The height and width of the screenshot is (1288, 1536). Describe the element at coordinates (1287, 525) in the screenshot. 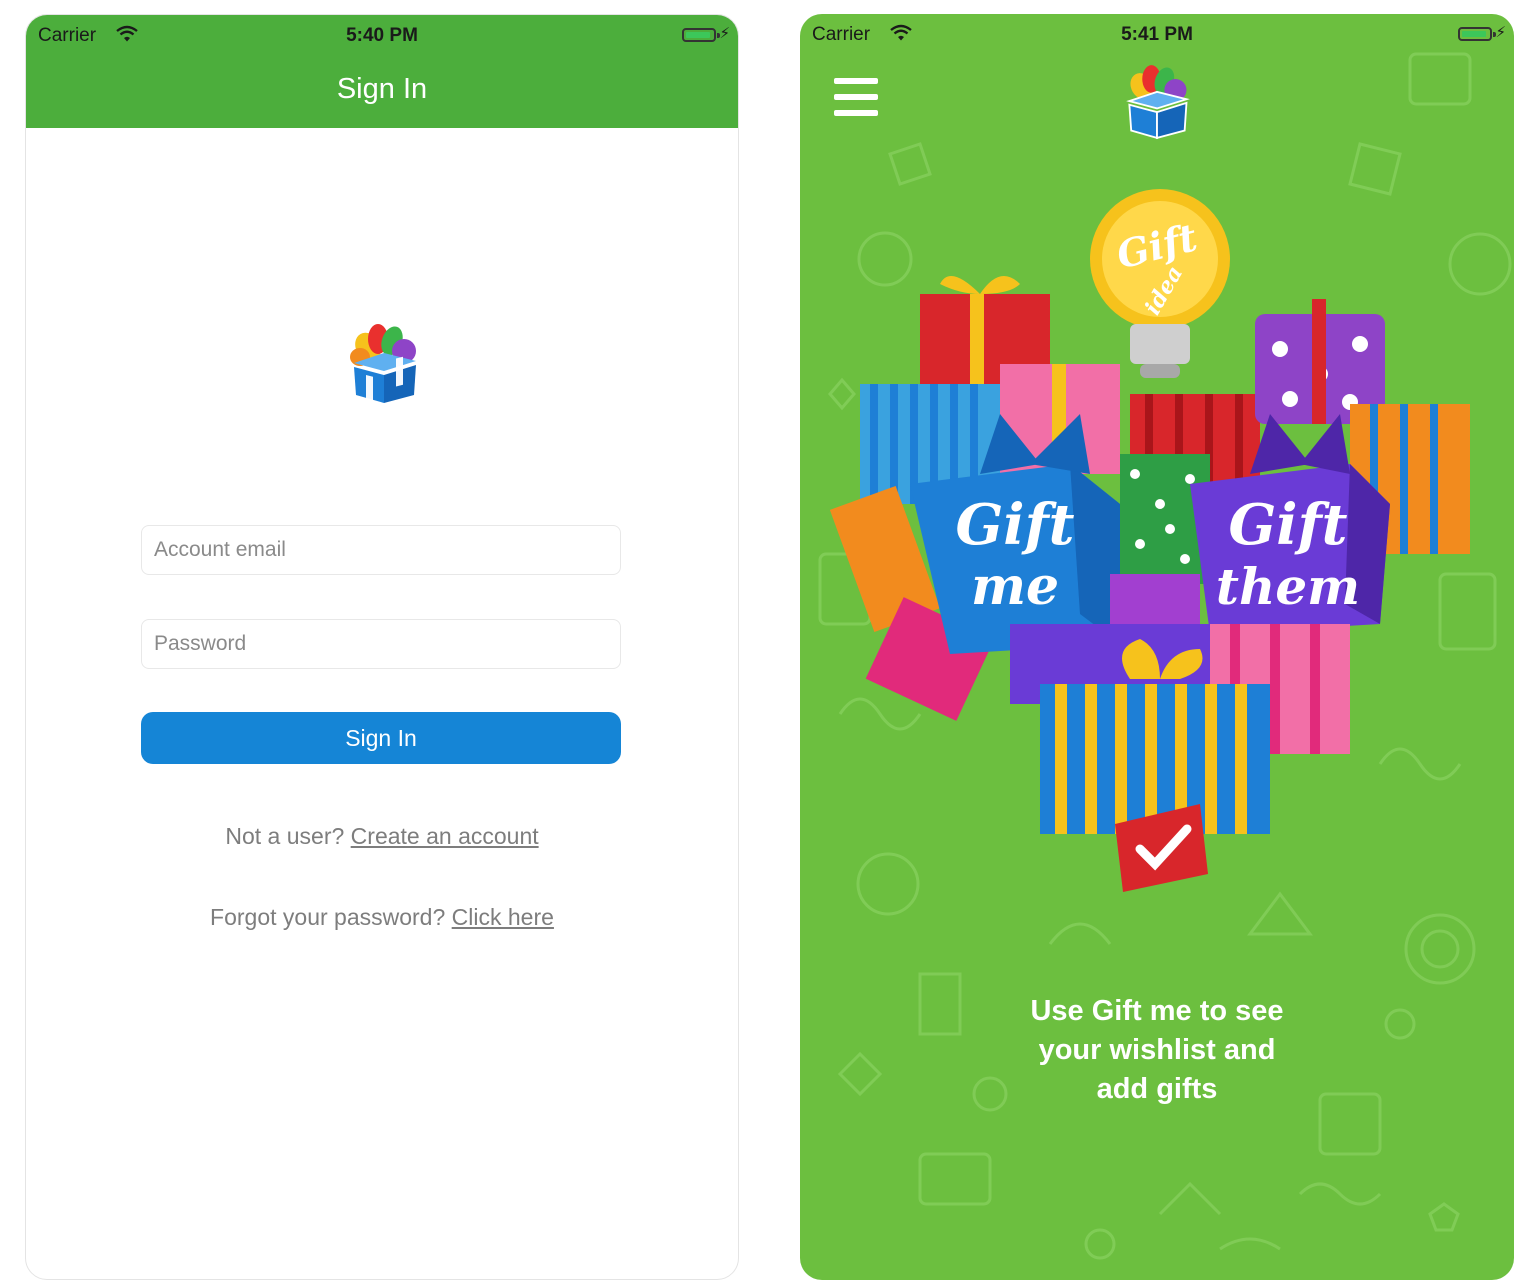

I see `gift-them-box-line-1: Gift` at that location.